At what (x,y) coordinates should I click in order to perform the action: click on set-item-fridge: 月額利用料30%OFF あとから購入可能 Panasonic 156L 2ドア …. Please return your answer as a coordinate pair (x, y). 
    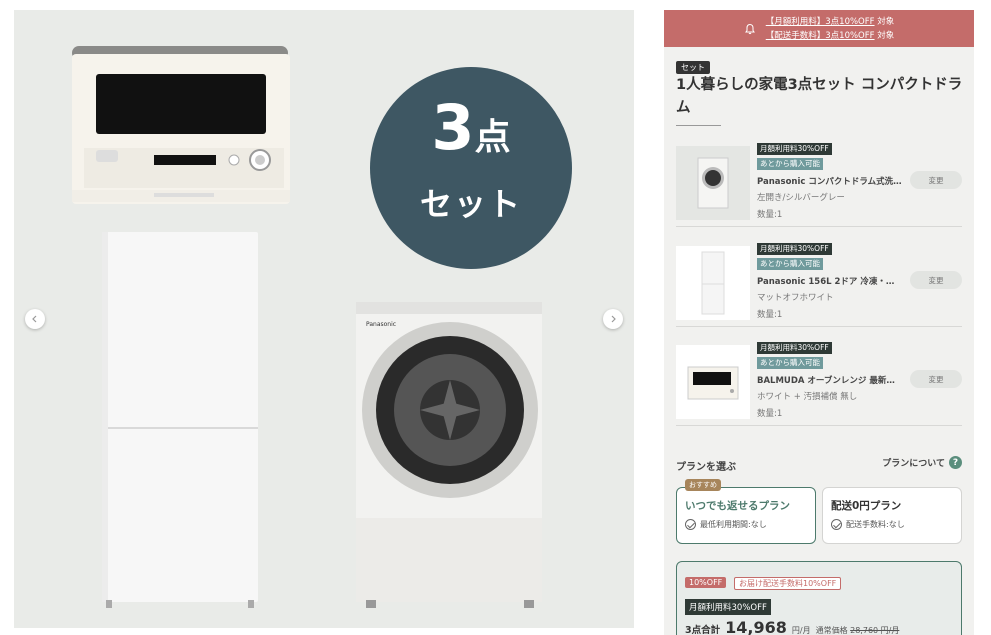
    Looking at the image, I should click on (819, 284).